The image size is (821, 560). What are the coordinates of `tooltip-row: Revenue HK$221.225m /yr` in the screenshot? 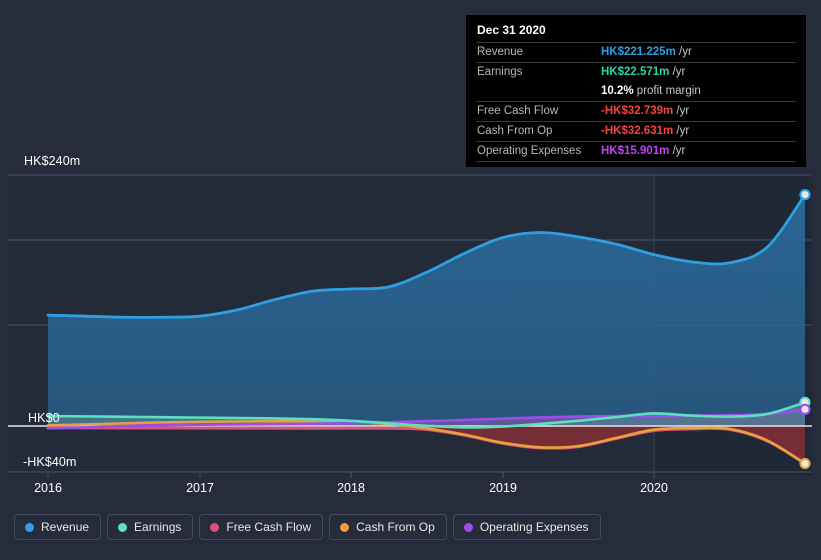 It's located at (636, 52).